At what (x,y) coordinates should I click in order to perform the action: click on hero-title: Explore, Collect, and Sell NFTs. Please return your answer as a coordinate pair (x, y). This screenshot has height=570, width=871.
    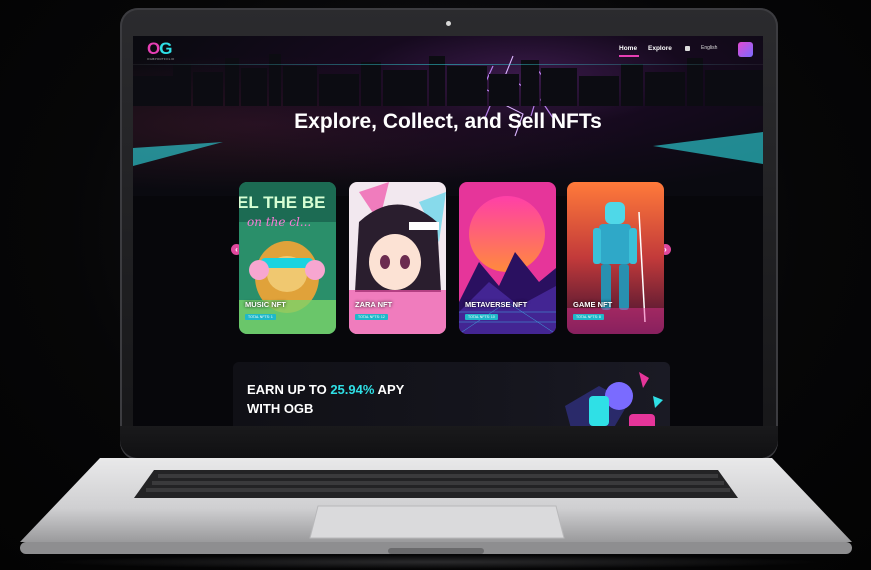
    Looking at the image, I should click on (448, 121).